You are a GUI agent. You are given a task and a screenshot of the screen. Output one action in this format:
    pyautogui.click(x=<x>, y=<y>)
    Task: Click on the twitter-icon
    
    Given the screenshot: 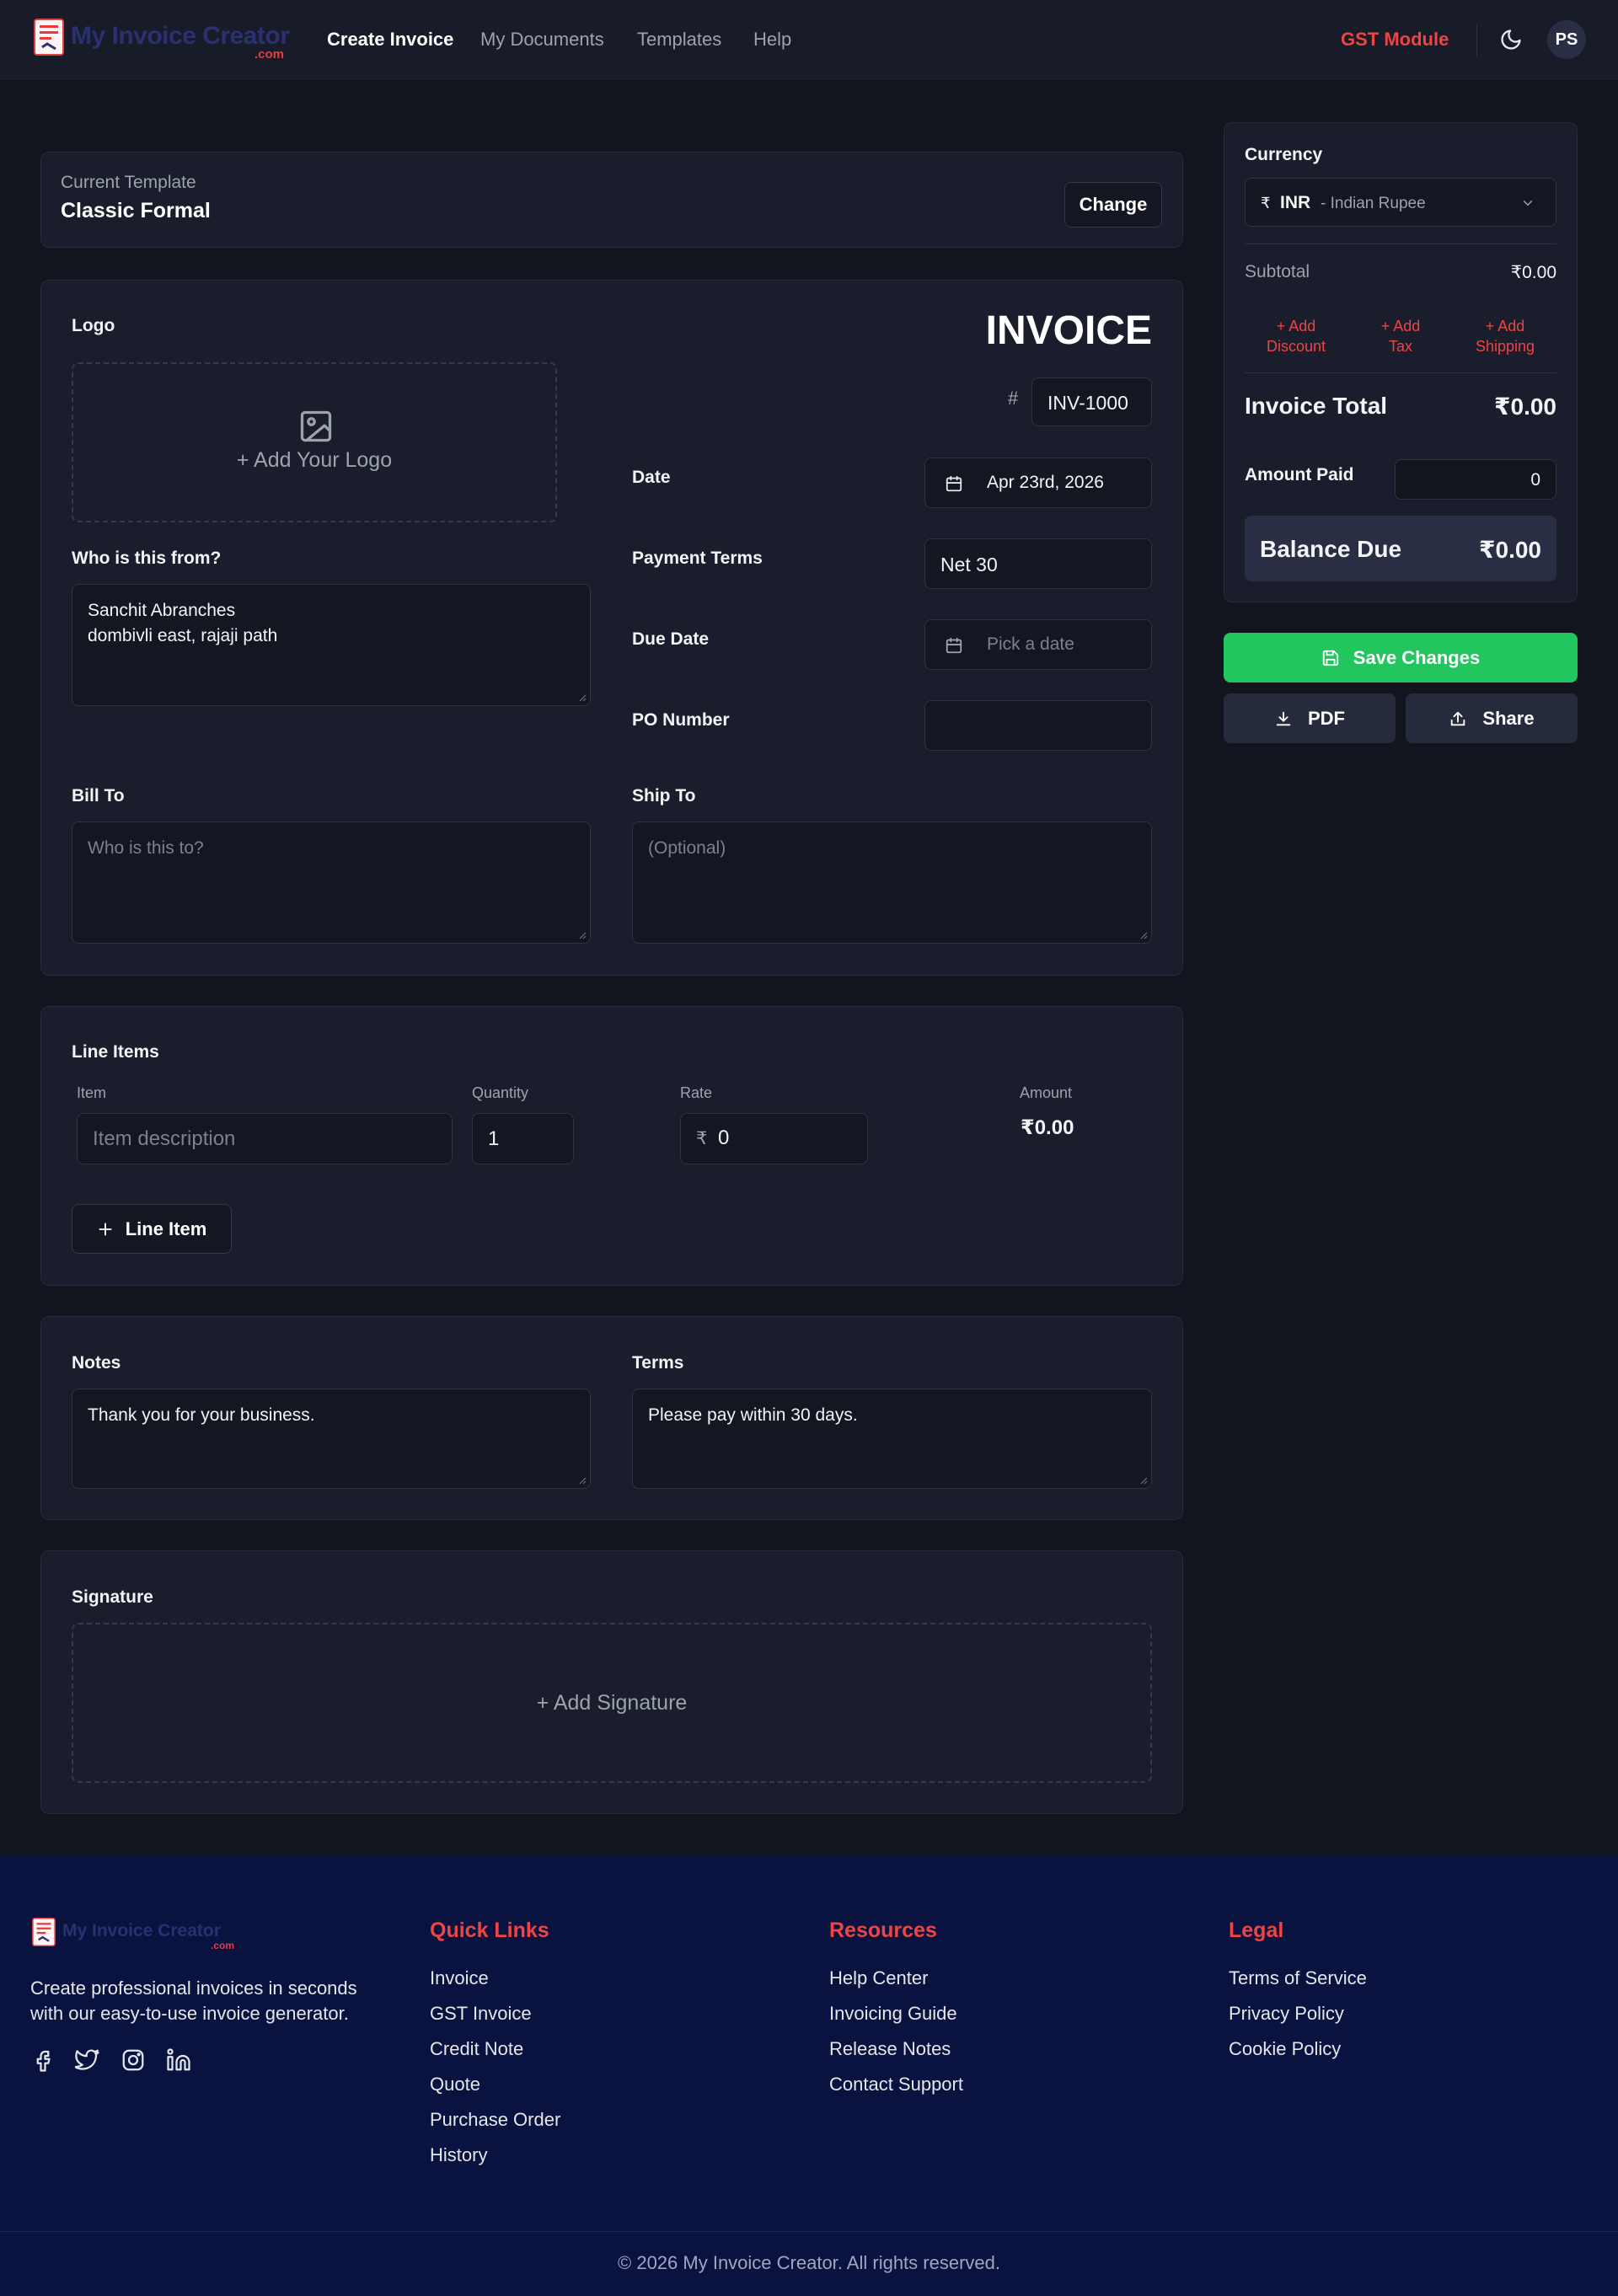 What is the action you would take?
    pyautogui.click(x=87, y=2060)
    